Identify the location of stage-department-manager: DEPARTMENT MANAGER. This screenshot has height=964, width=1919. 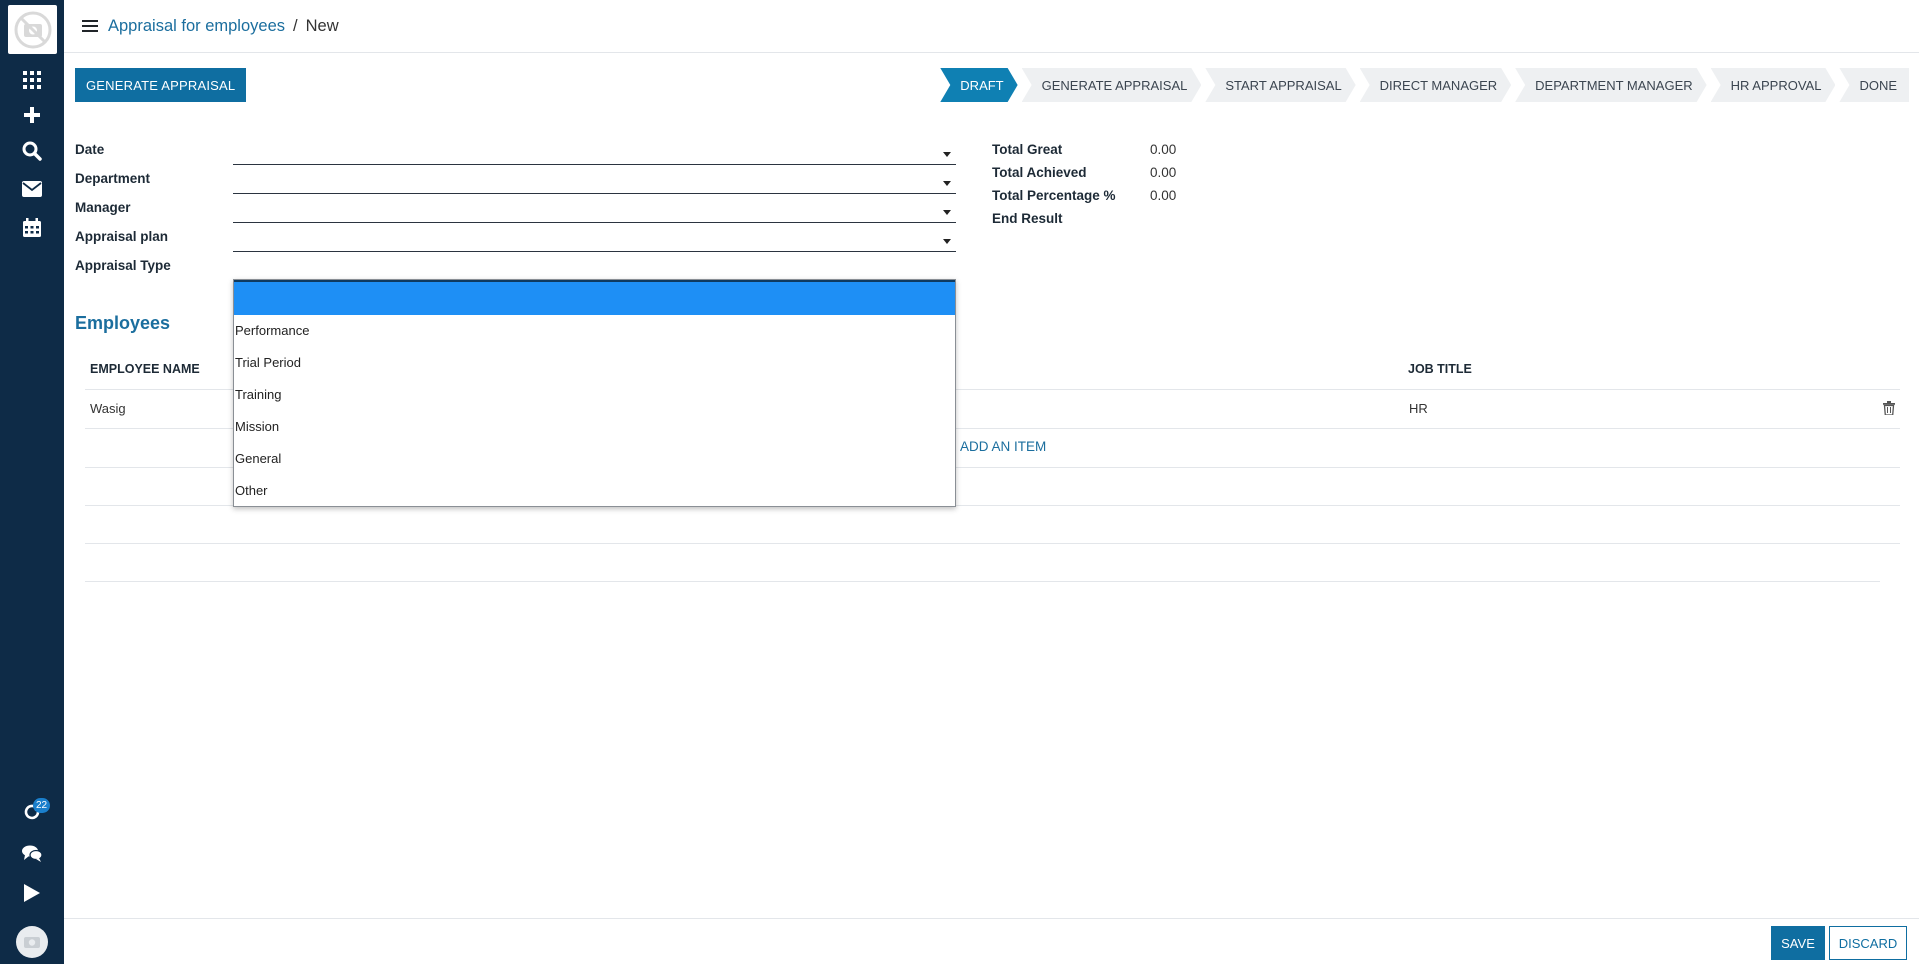
(1610, 85).